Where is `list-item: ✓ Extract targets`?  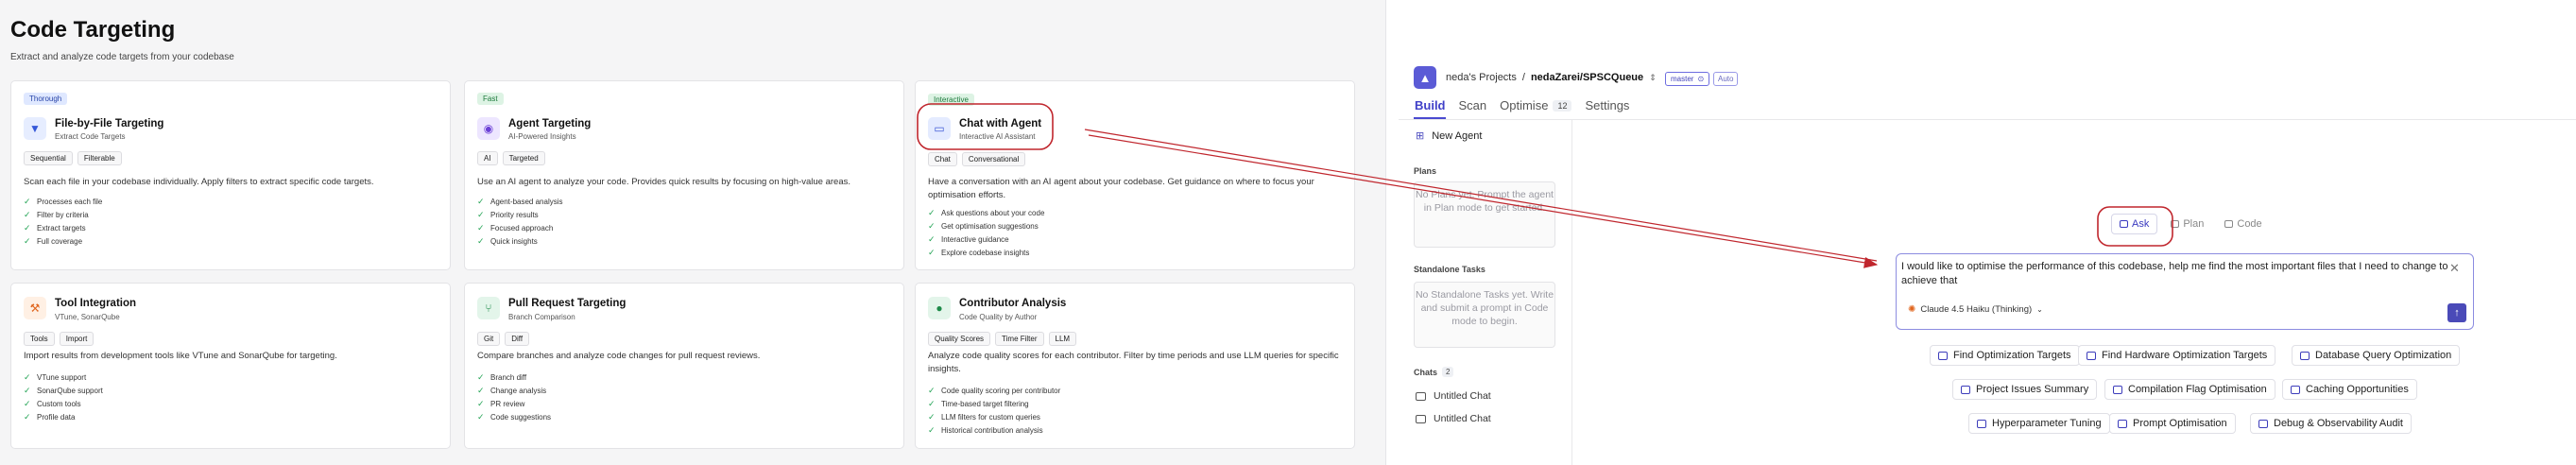
list-item: ✓ Extract targets is located at coordinates (55, 227).